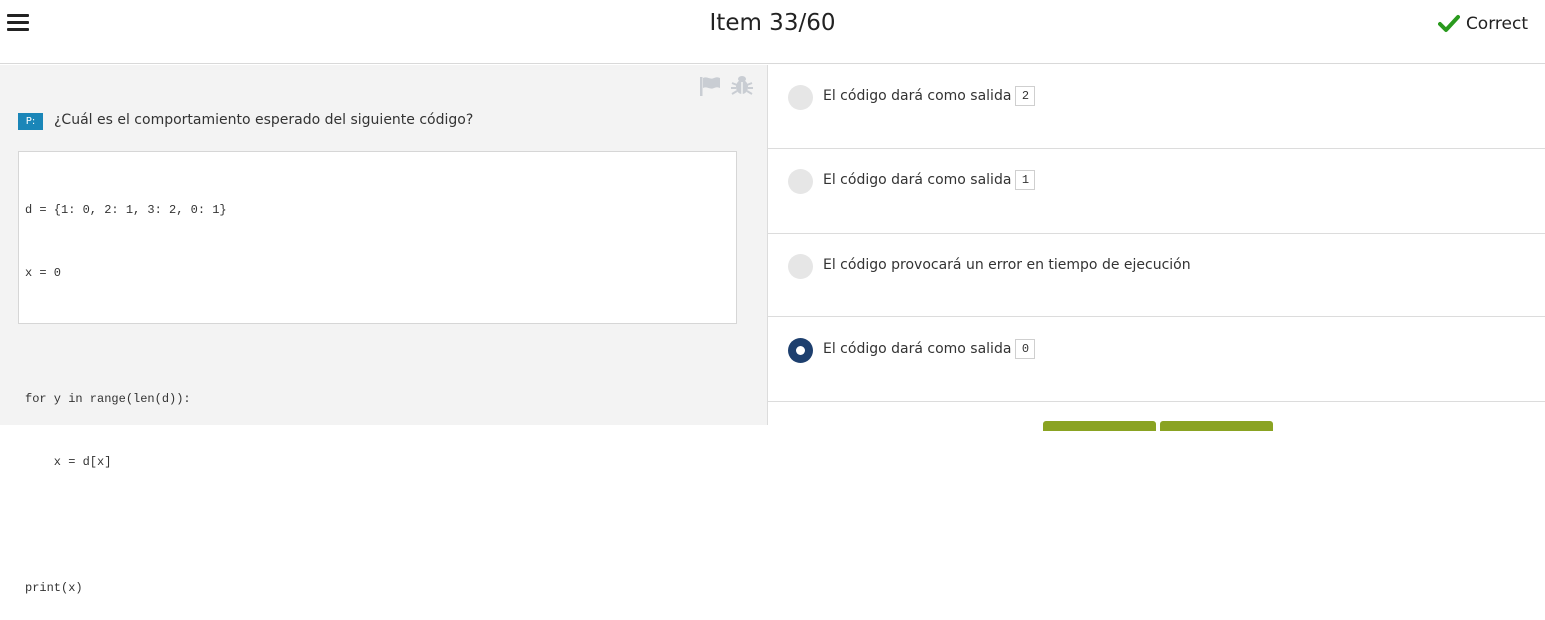 Image resolution: width=1545 pixels, height=620 pixels. I want to click on status-indicator: Correct, so click(1482, 24).